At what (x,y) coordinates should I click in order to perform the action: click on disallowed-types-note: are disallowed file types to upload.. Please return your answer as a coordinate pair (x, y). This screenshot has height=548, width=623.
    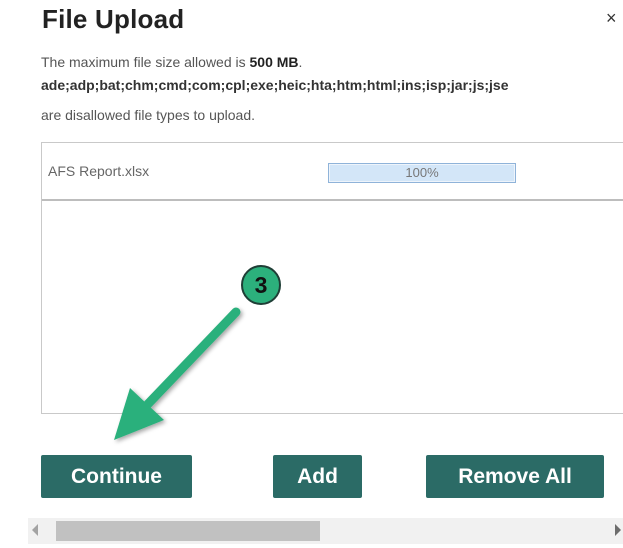
    Looking at the image, I should click on (148, 115).